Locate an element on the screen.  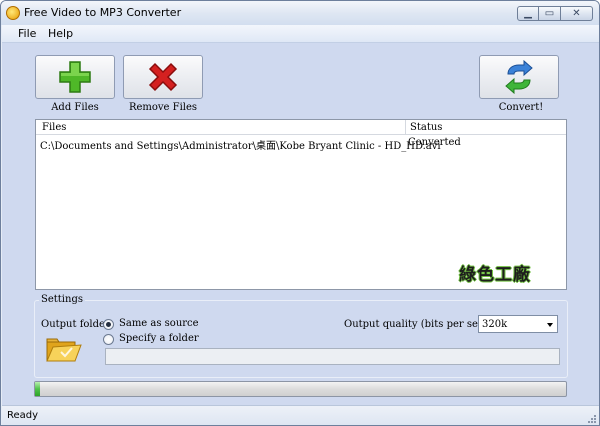
column-status: Status is located at coordinates (426, 127).